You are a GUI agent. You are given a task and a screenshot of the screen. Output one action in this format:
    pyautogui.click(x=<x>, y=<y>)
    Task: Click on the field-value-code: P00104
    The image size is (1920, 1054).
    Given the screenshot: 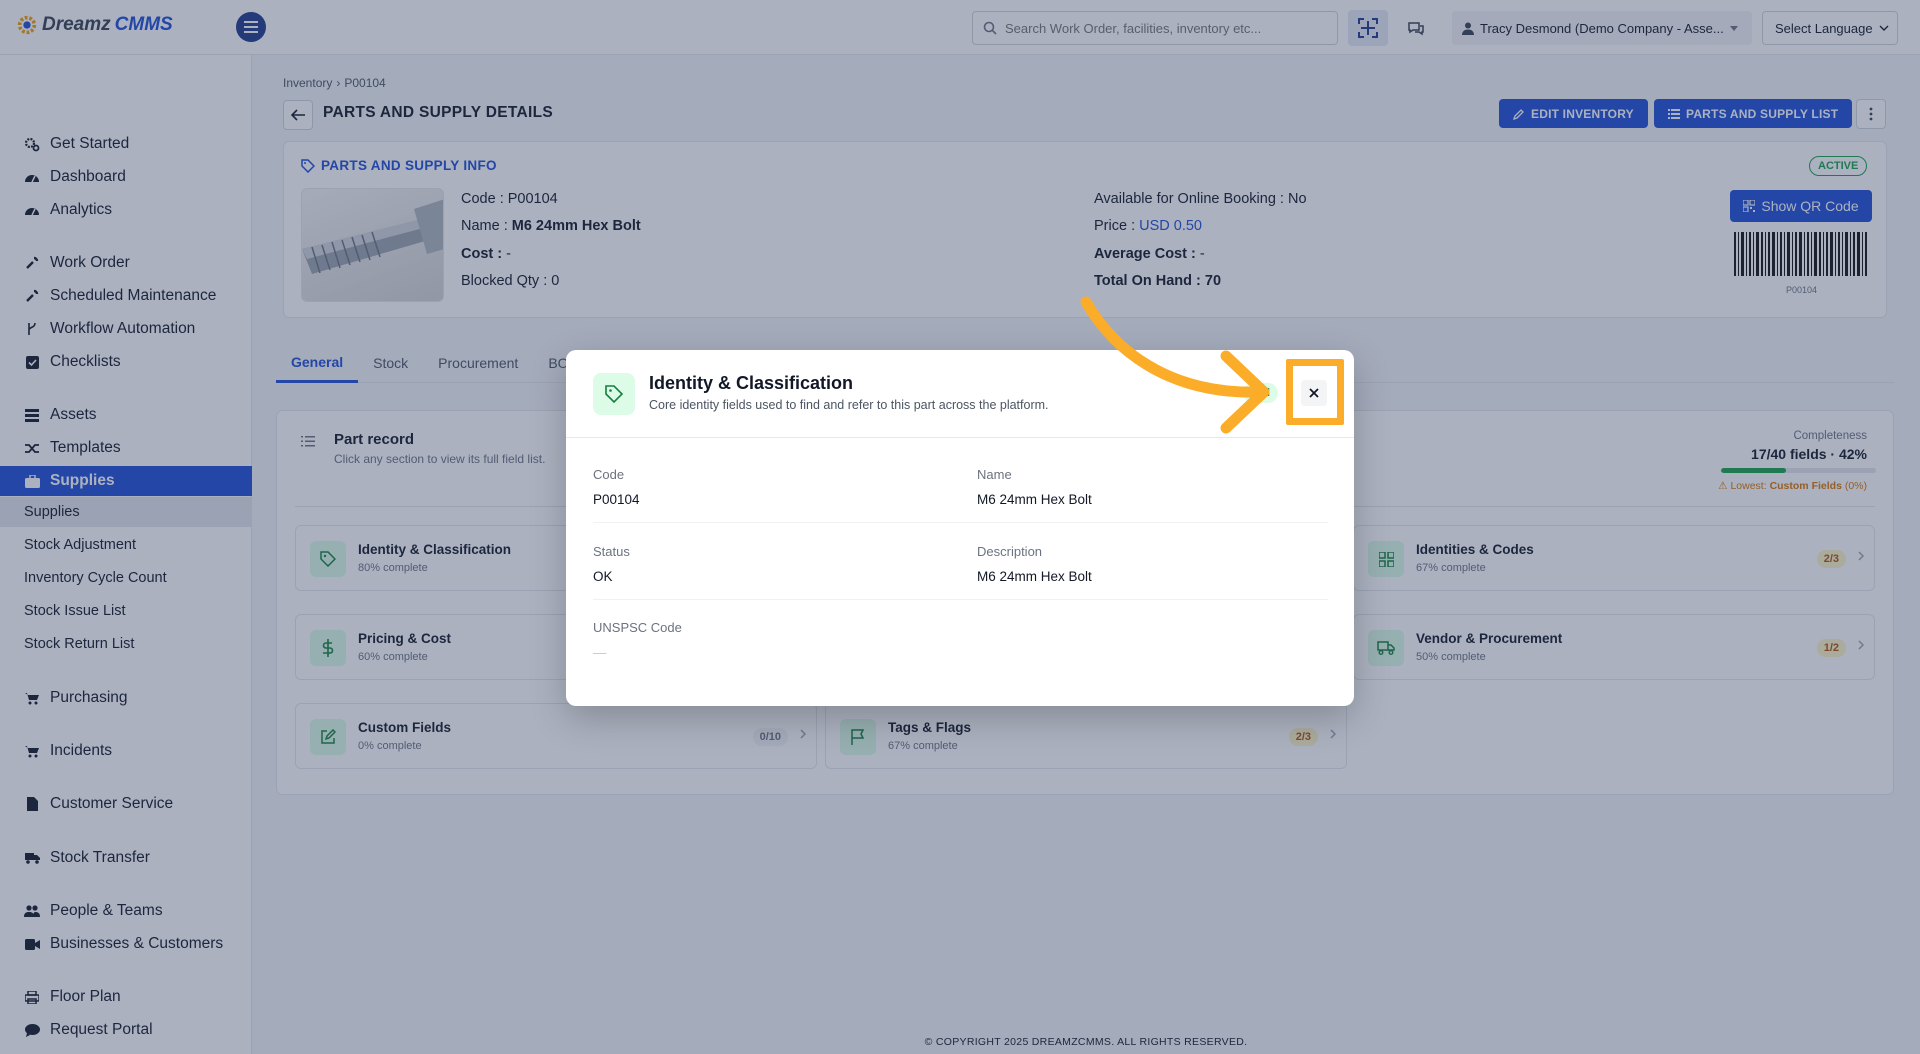 What is the action you would take?
    pyautogui.click(x=616, y=499)
    